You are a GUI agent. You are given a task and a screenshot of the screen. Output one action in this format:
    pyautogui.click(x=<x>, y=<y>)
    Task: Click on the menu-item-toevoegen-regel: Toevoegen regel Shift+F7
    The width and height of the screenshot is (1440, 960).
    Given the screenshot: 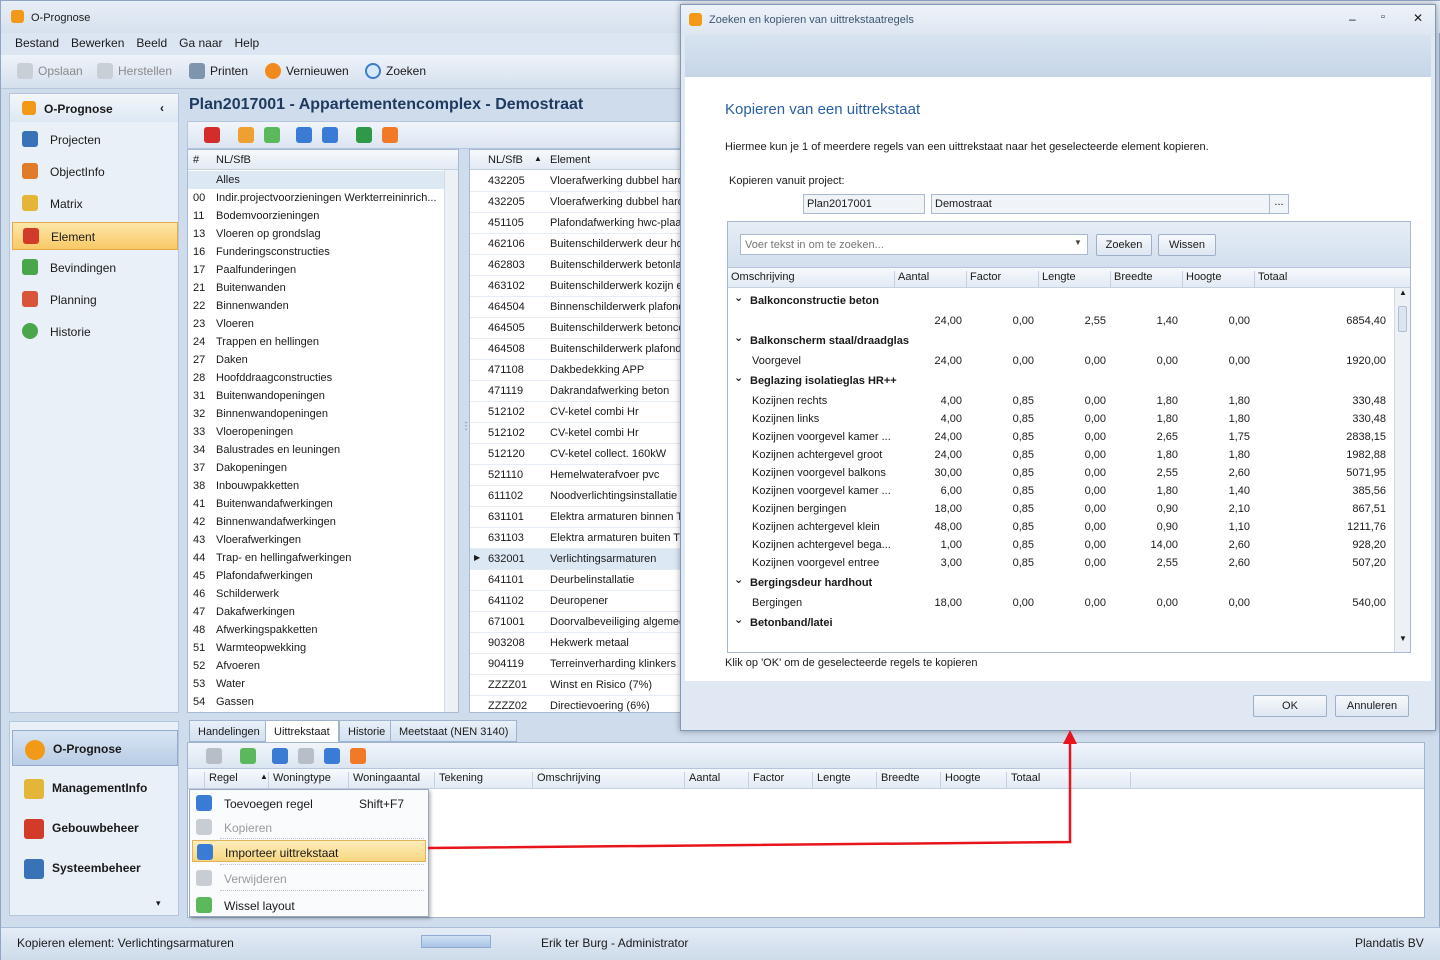 What is the action you would take?
    pyautogui.click(x=309, y=803)
    